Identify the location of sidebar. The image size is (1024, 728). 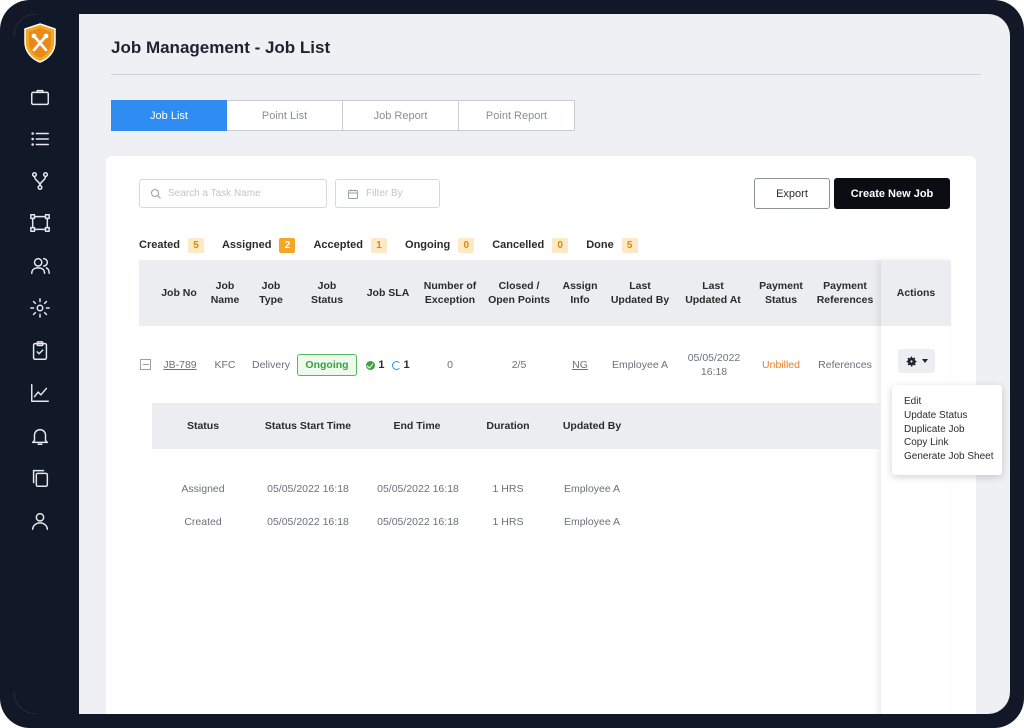
(46, 364).